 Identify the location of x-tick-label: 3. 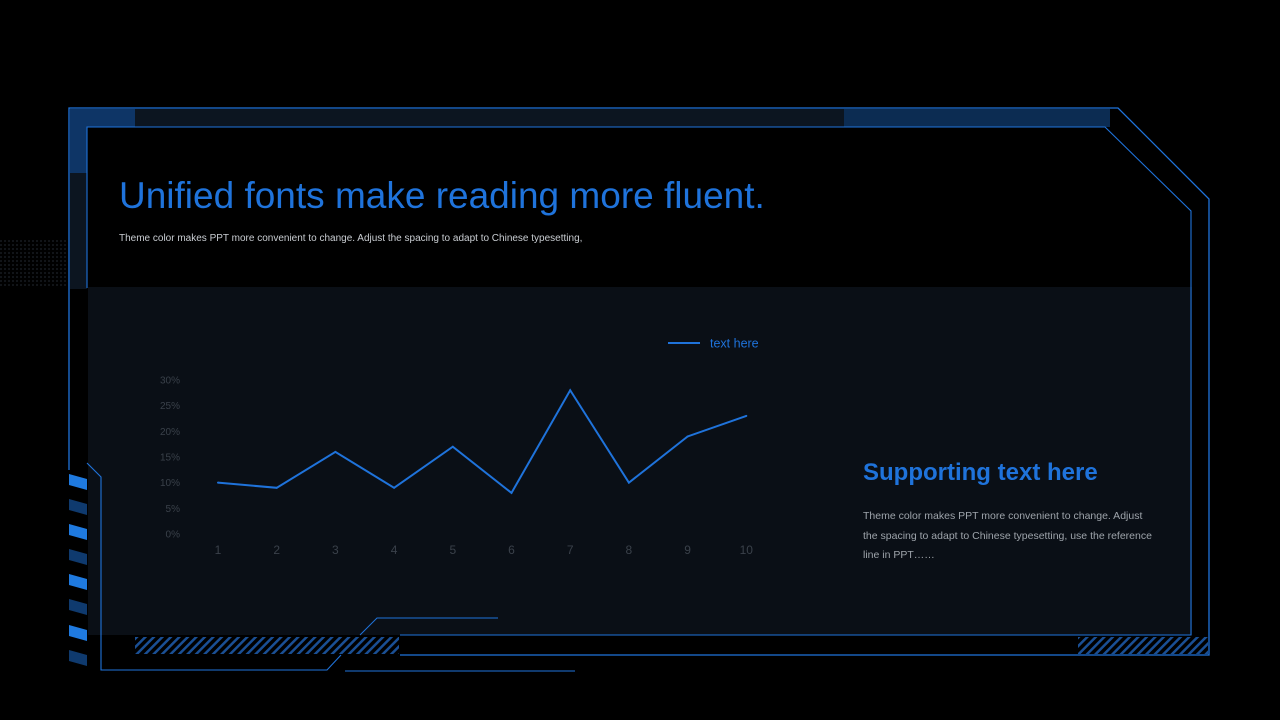
(335, 550).